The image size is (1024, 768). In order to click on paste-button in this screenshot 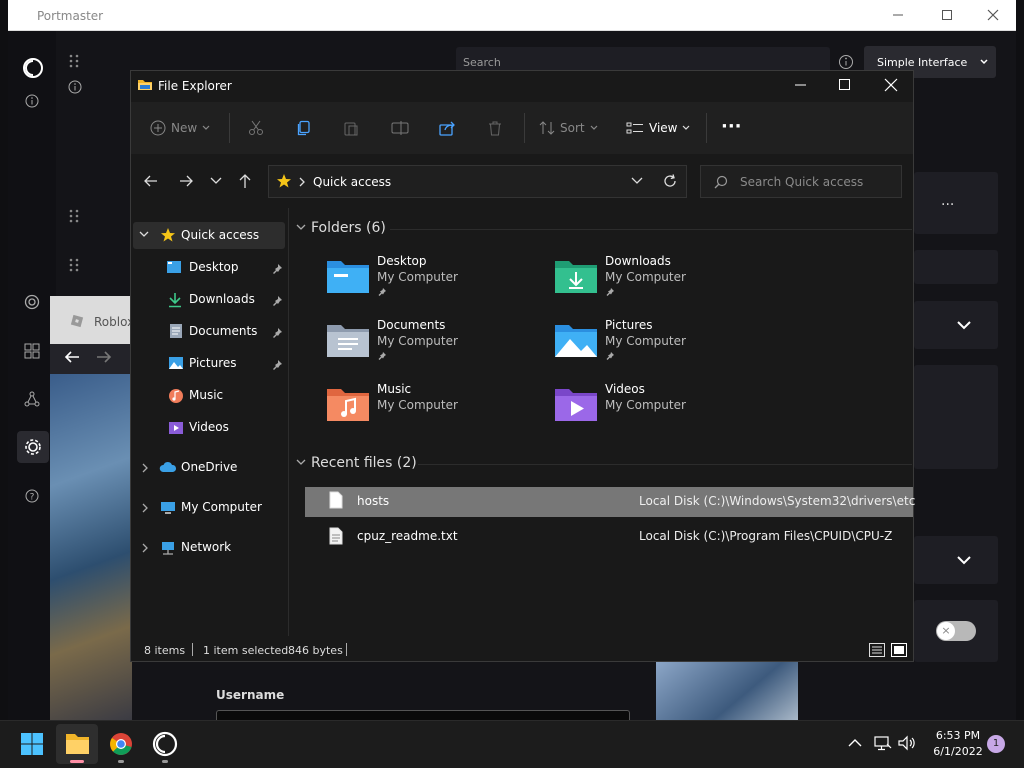, I will do `click(351, 128)`.